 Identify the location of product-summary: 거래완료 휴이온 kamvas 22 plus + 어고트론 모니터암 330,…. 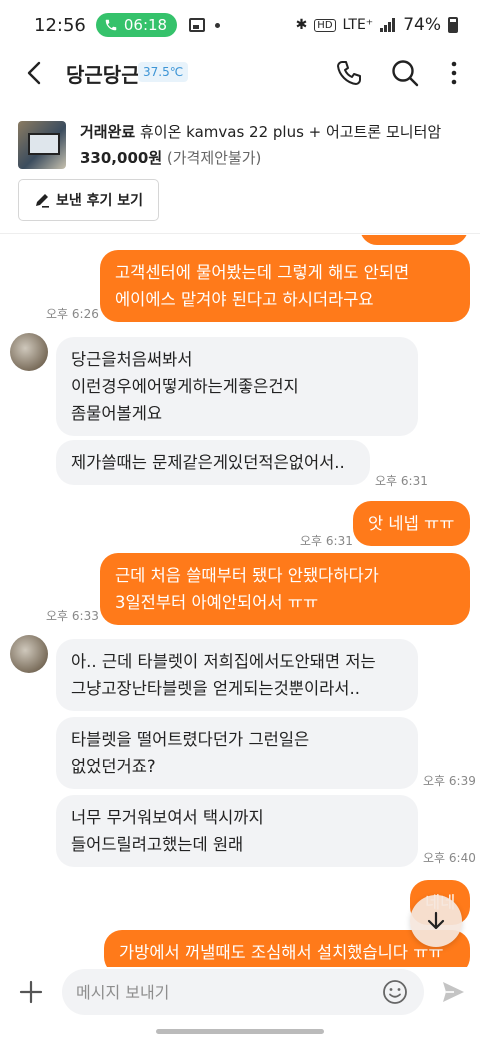
(240, 172).